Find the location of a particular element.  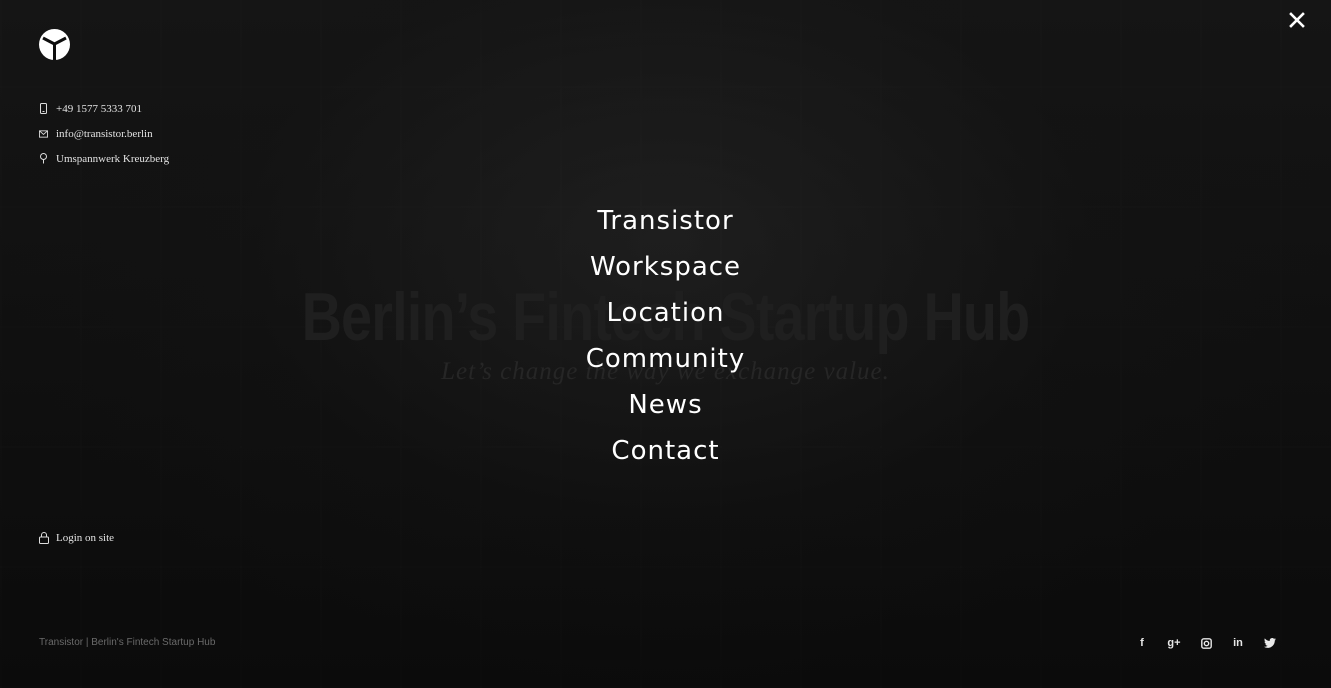

linkedin-icon: in is located at coordinates (1238, 643).